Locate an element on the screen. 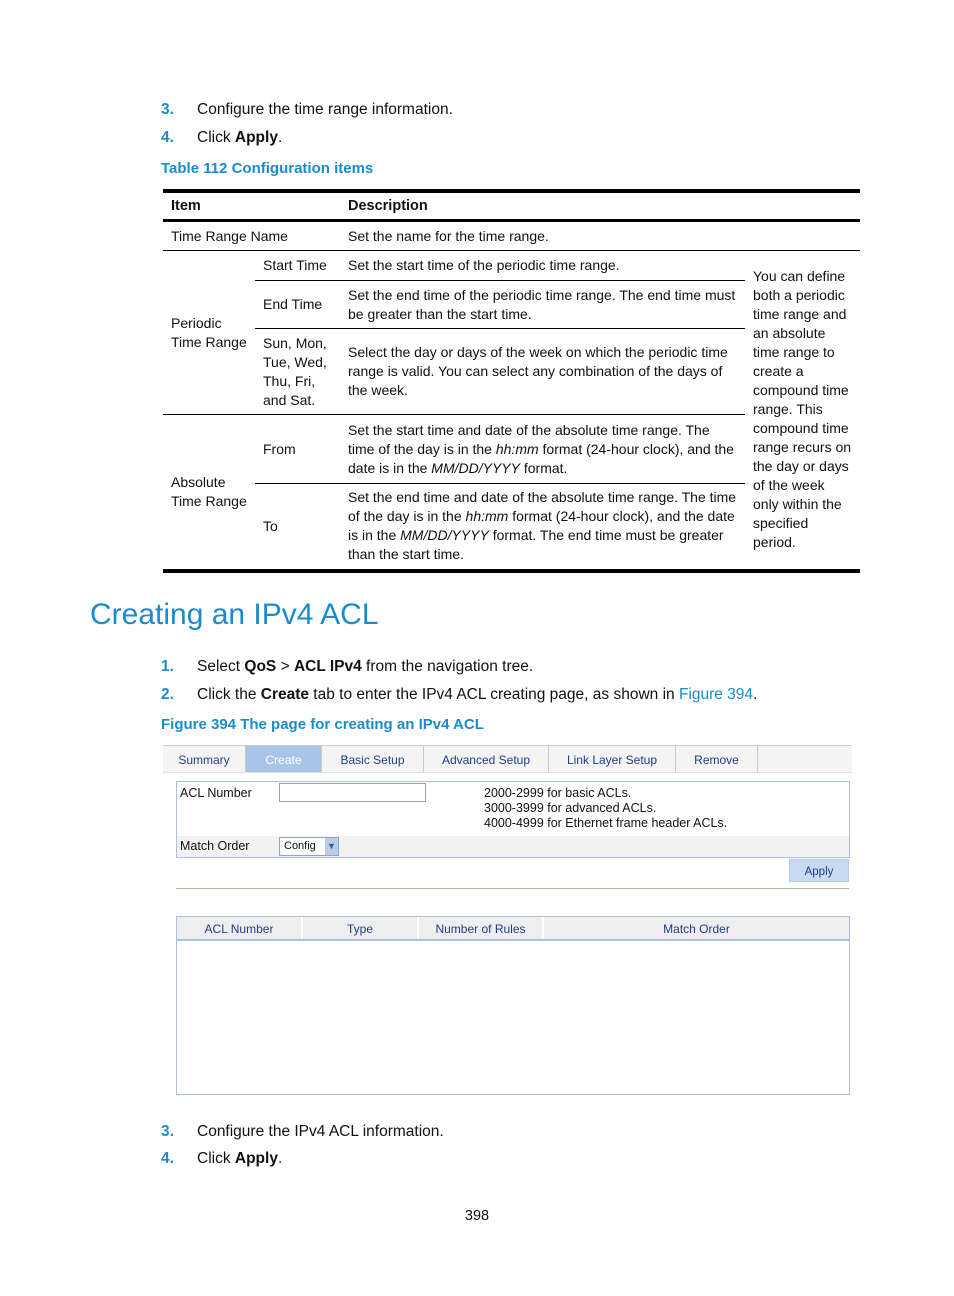  match-order-select: Config ▼ is located at coordinates (309, 846).